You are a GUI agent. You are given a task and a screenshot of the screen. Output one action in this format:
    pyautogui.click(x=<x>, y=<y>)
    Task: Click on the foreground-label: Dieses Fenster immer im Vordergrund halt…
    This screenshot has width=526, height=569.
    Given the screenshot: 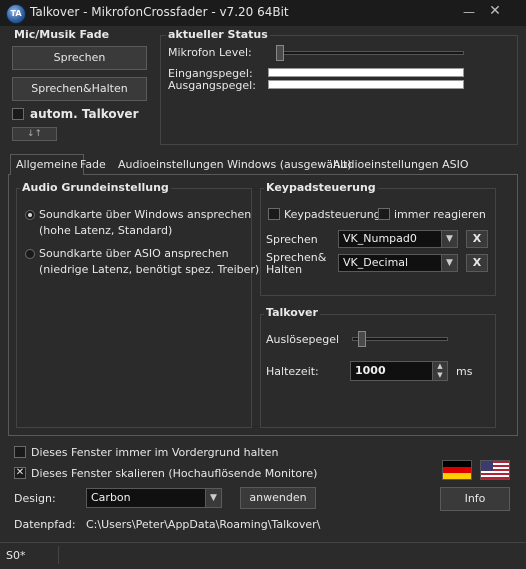 What is the action you would take?
    pyautogui.click(x=155, y=452)
    